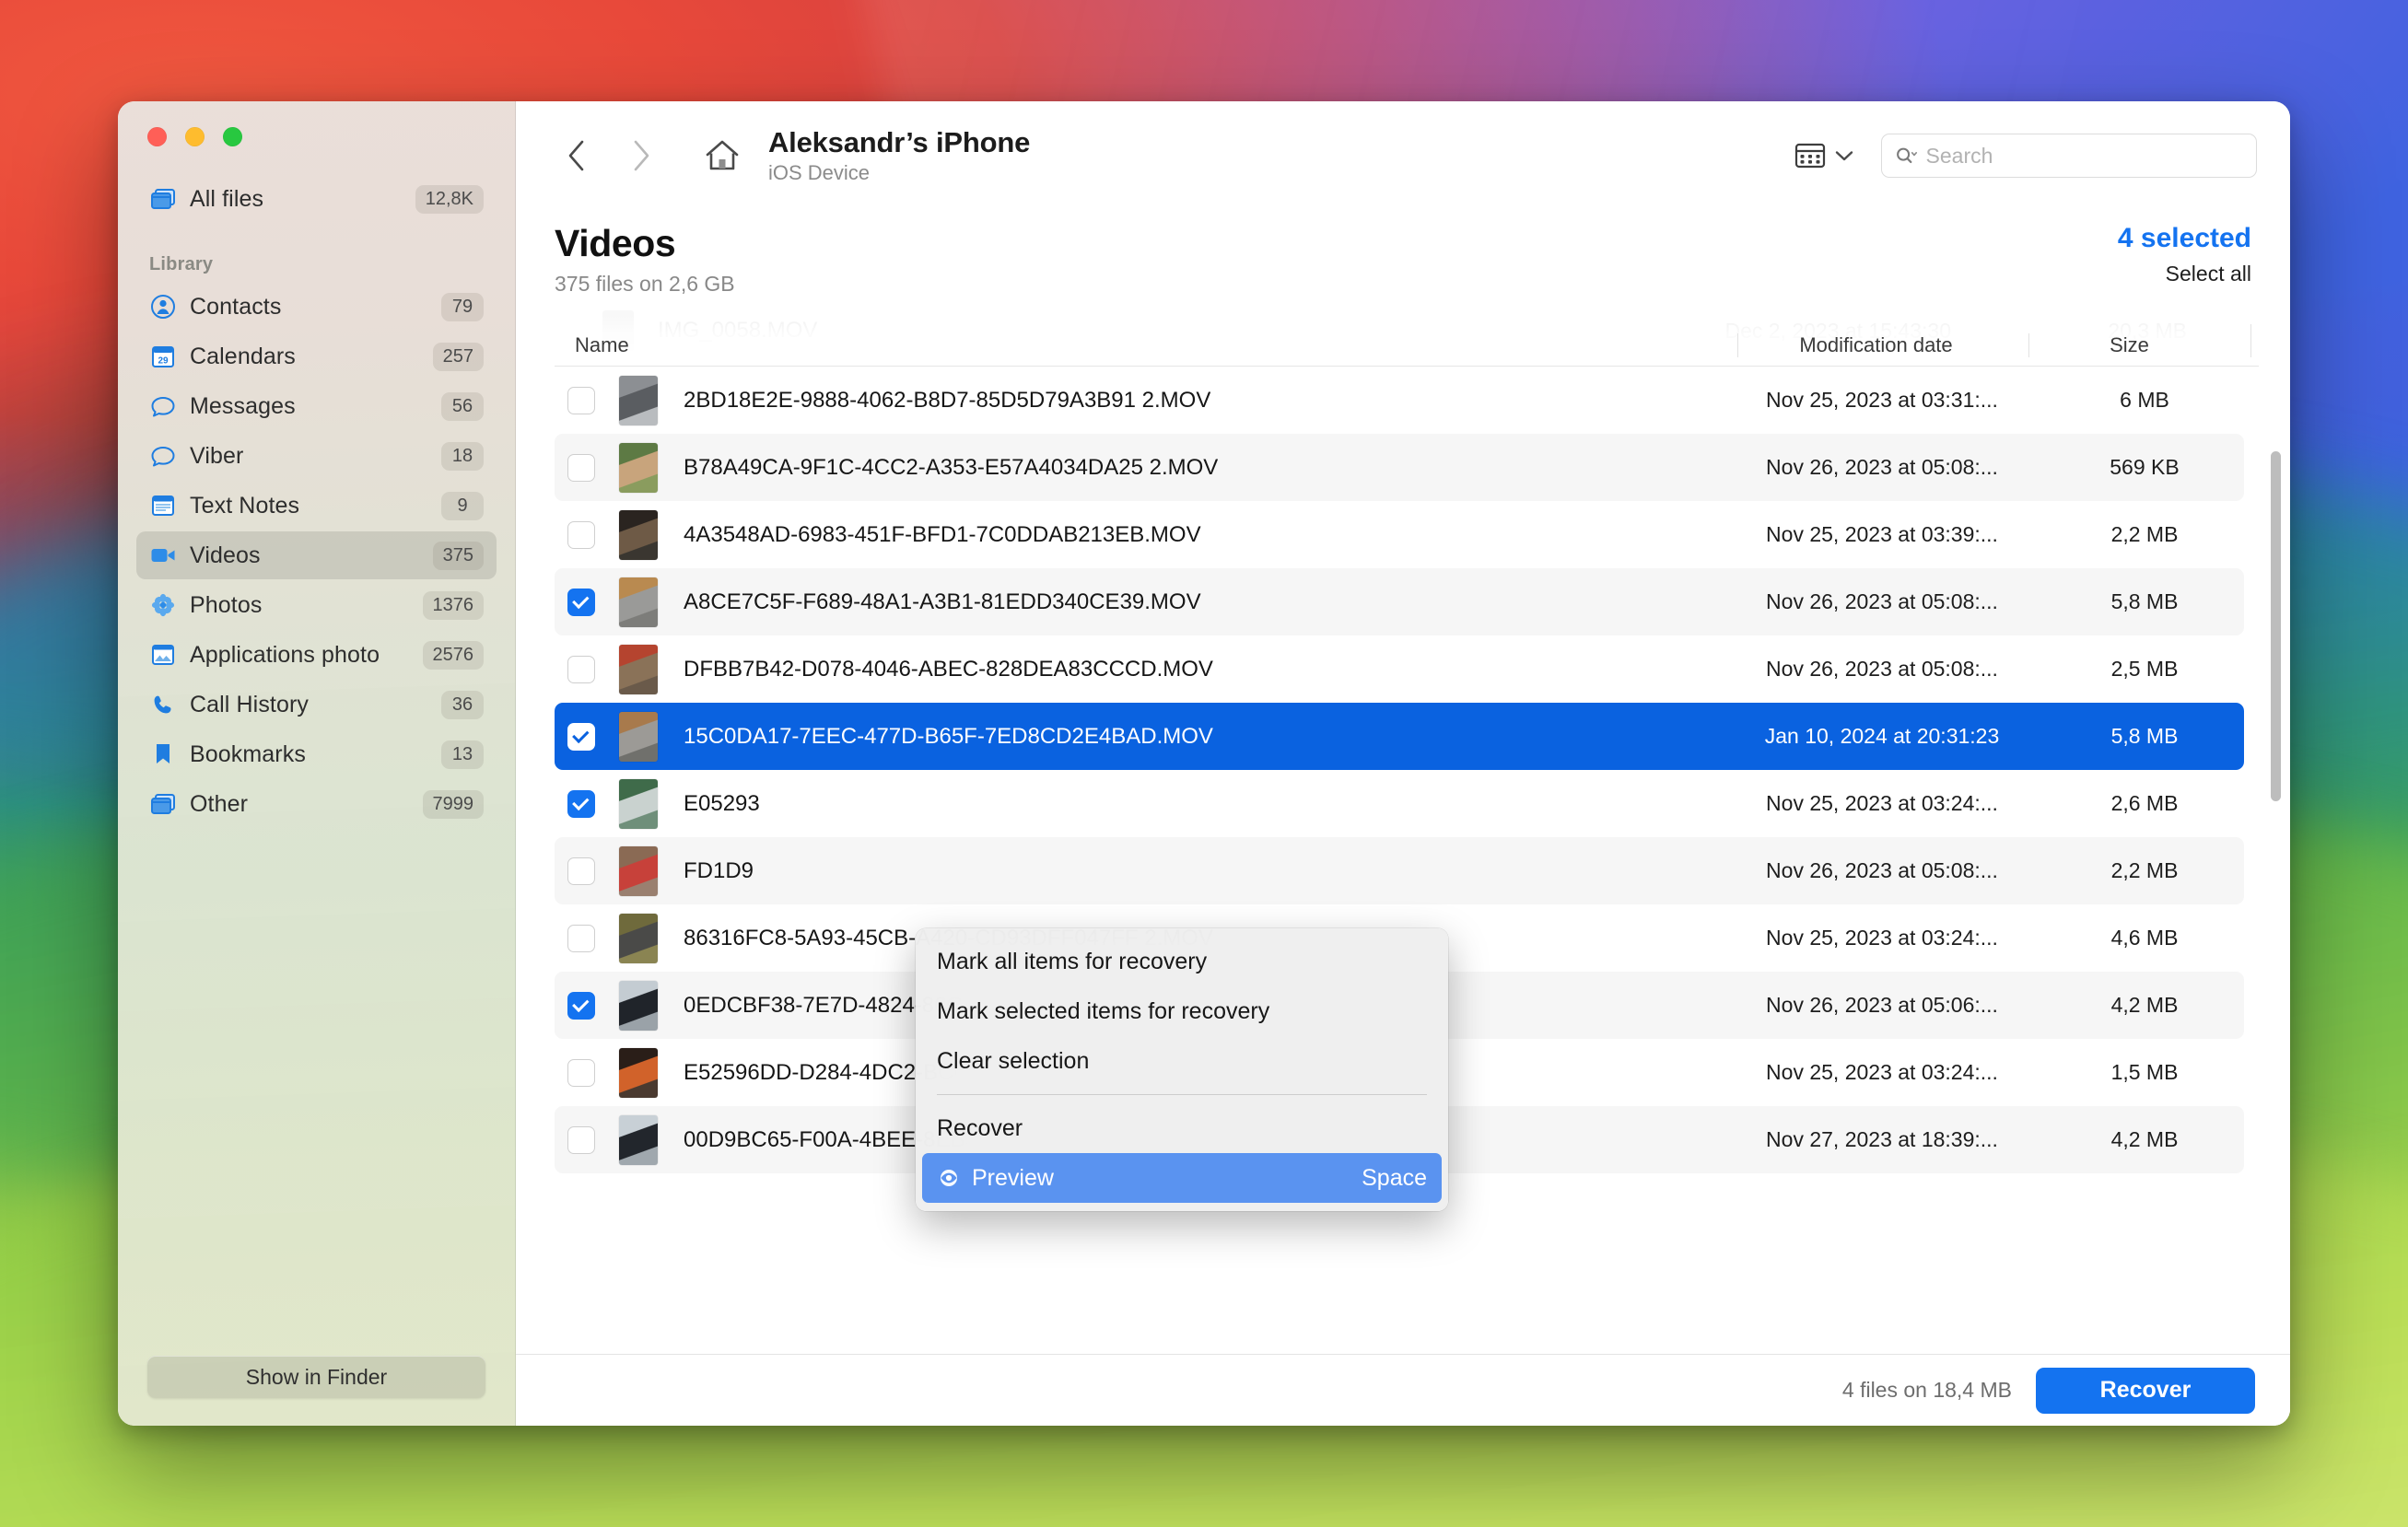 Image resolution: width=2408 pixels, height=1527 pixels. Describe the element at coordinates (1908, 155) in the screenshot. I see `search-icon` at that location.